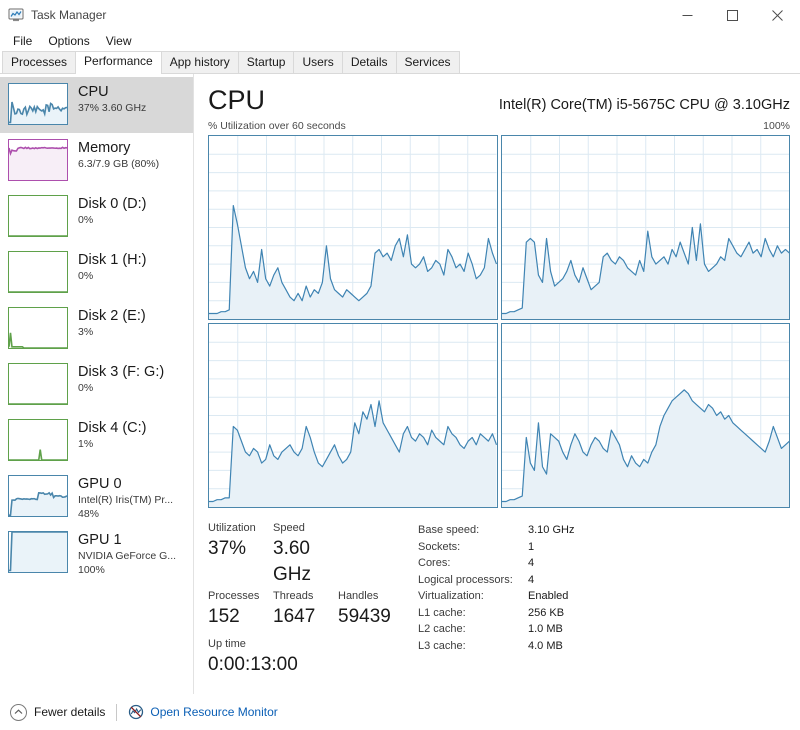  I want to click on menu-bar: File Options View, so click(400, 41).